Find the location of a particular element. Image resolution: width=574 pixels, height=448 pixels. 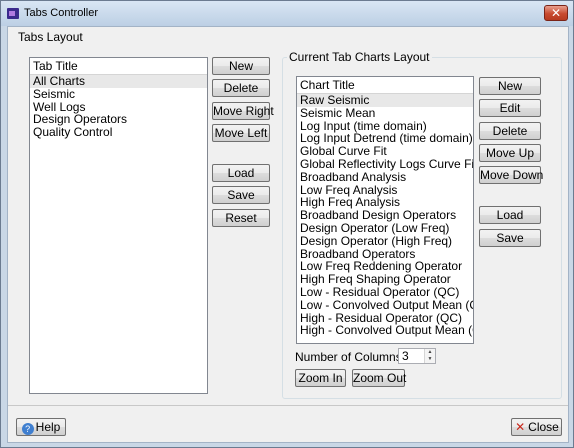

close-icon: ✕ is located at coordinates (520, 427).